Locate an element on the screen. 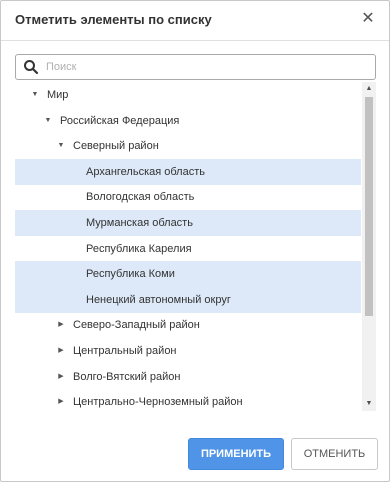  tree-item-label: Архангельская область is located at coordinates (145, 171).